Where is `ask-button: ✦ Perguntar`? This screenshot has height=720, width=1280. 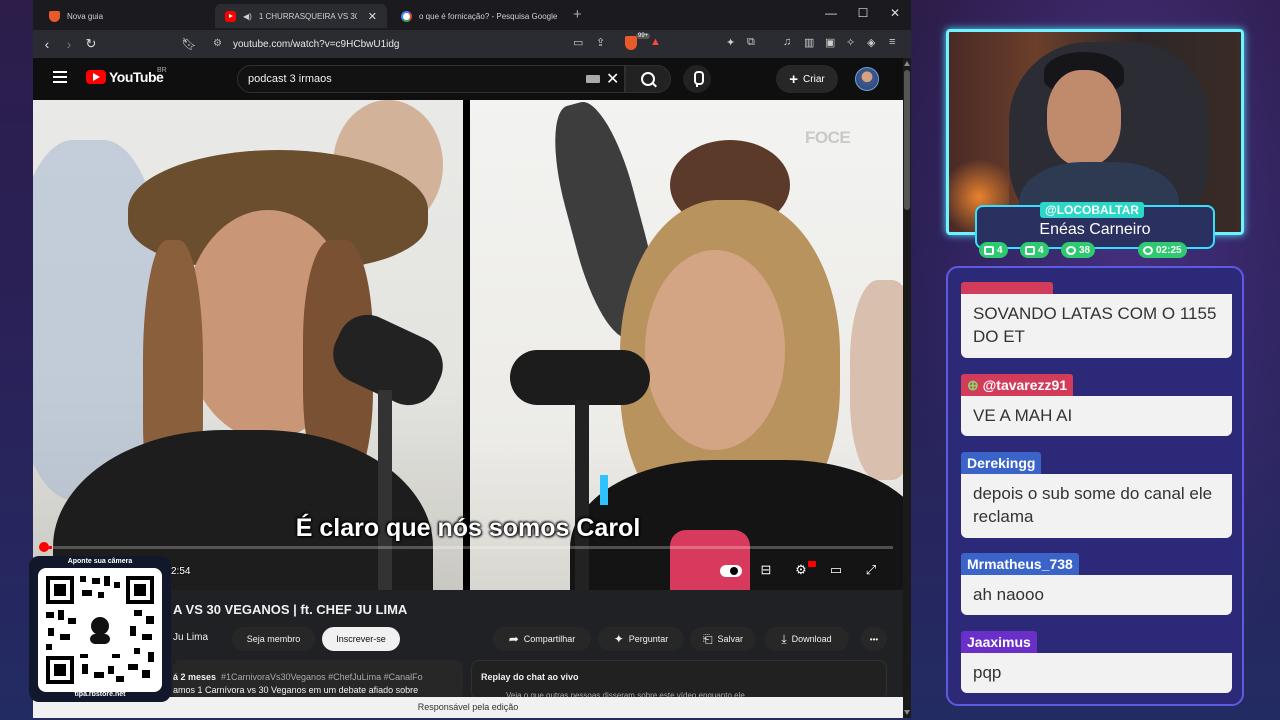
ask-button: ✦ Perguntar is located at coordinates (641, 639).